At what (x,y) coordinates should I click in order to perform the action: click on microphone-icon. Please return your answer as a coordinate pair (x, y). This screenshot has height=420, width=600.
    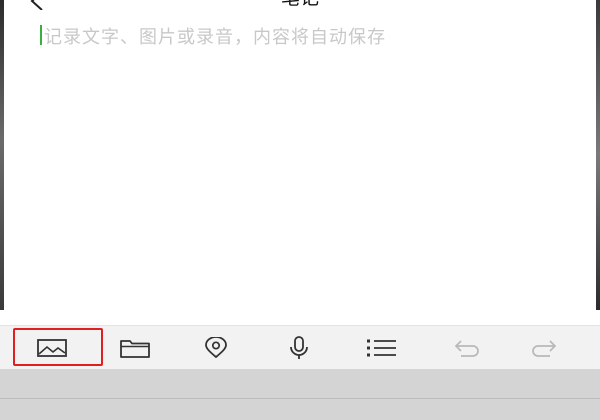
    Looking at the image, I should click on (299, 347).